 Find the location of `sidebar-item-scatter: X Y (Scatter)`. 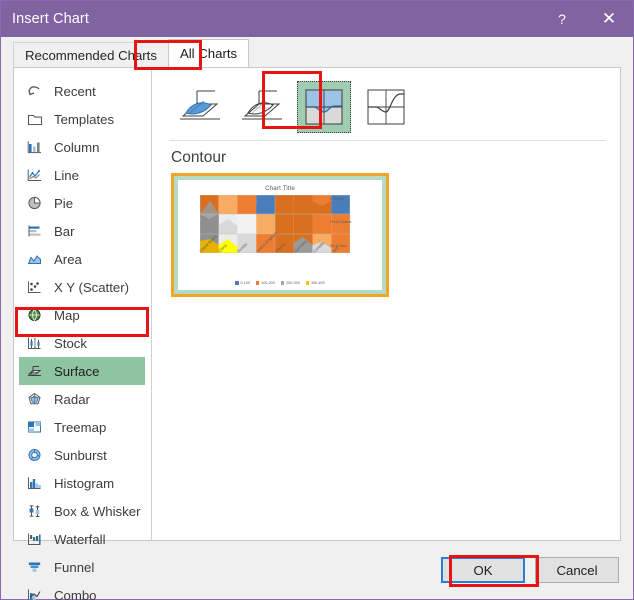

sidebar-item-scatter: X Y (Scatter) is located at coordinates (82, 287).